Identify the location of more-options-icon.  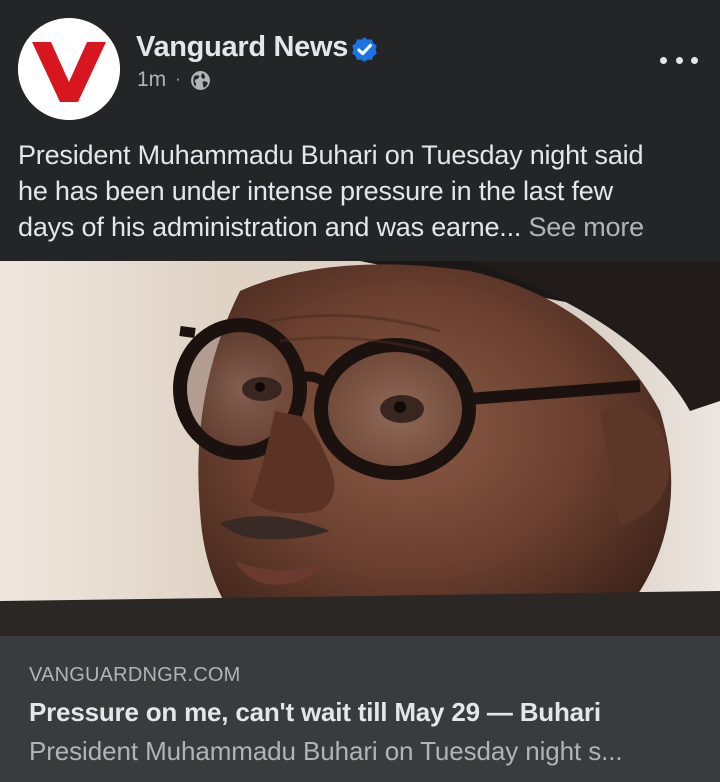
(679, 60).